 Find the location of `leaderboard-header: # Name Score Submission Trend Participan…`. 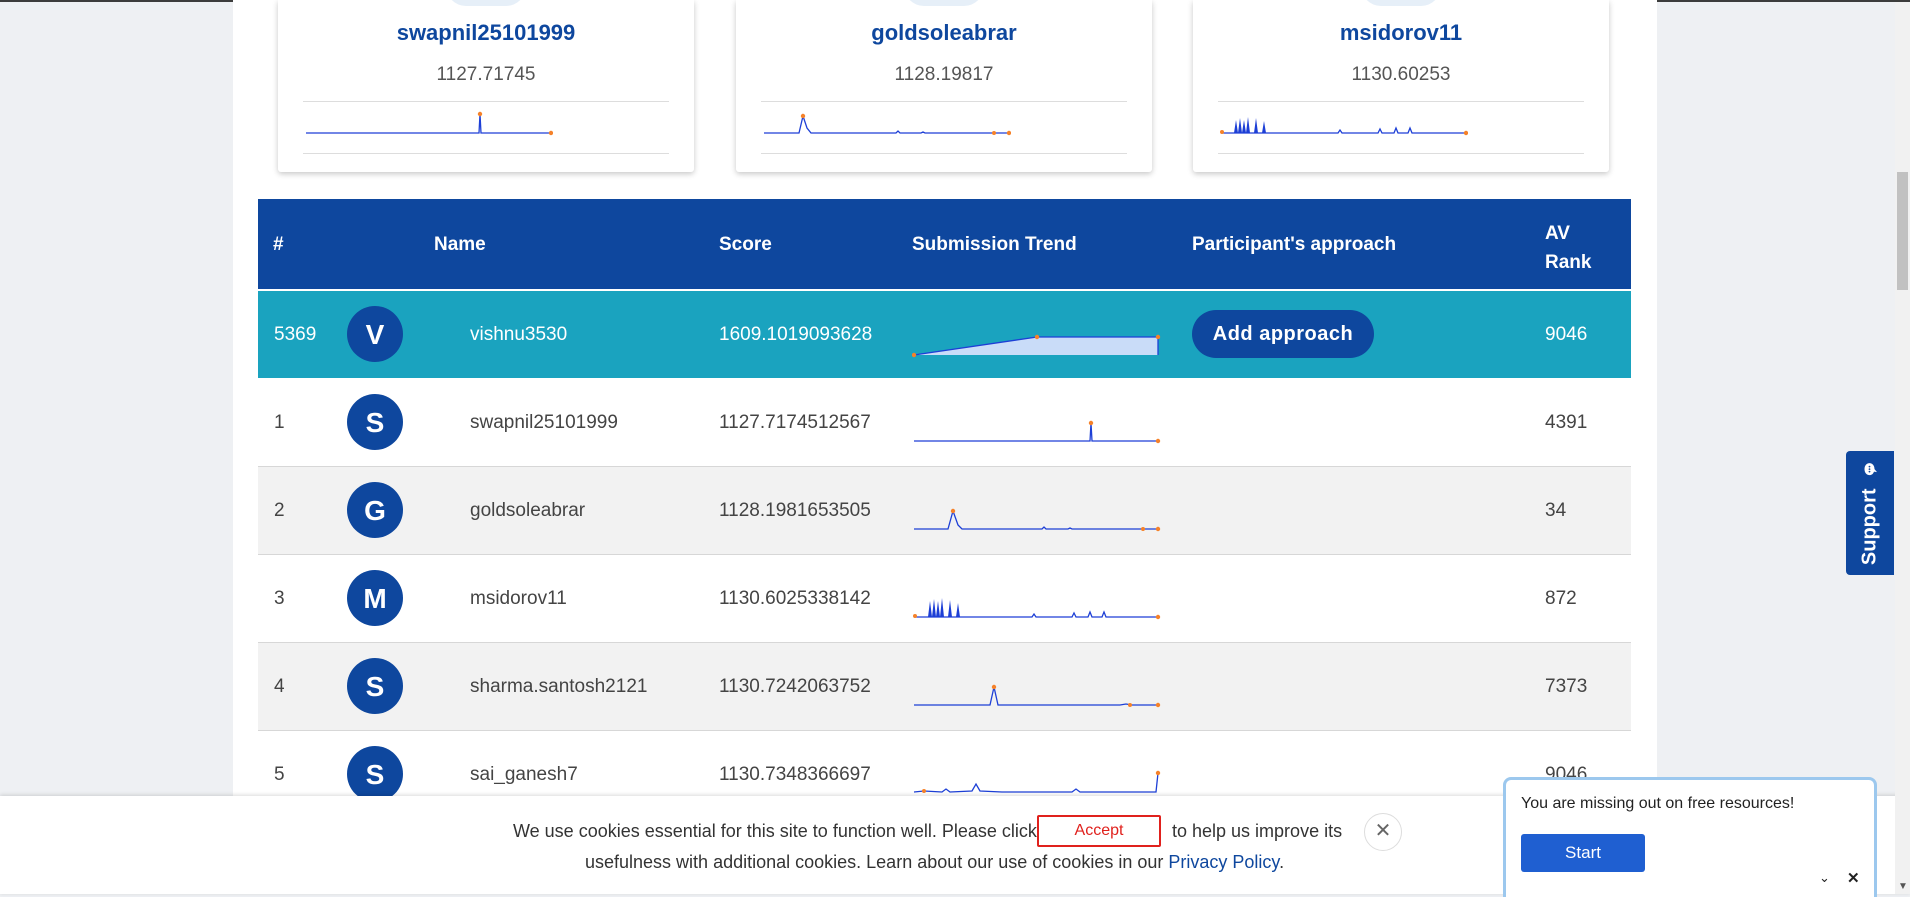

leaderboard-header: # Name Score Submission Trend Participan… is located at coordinates (944, 244).